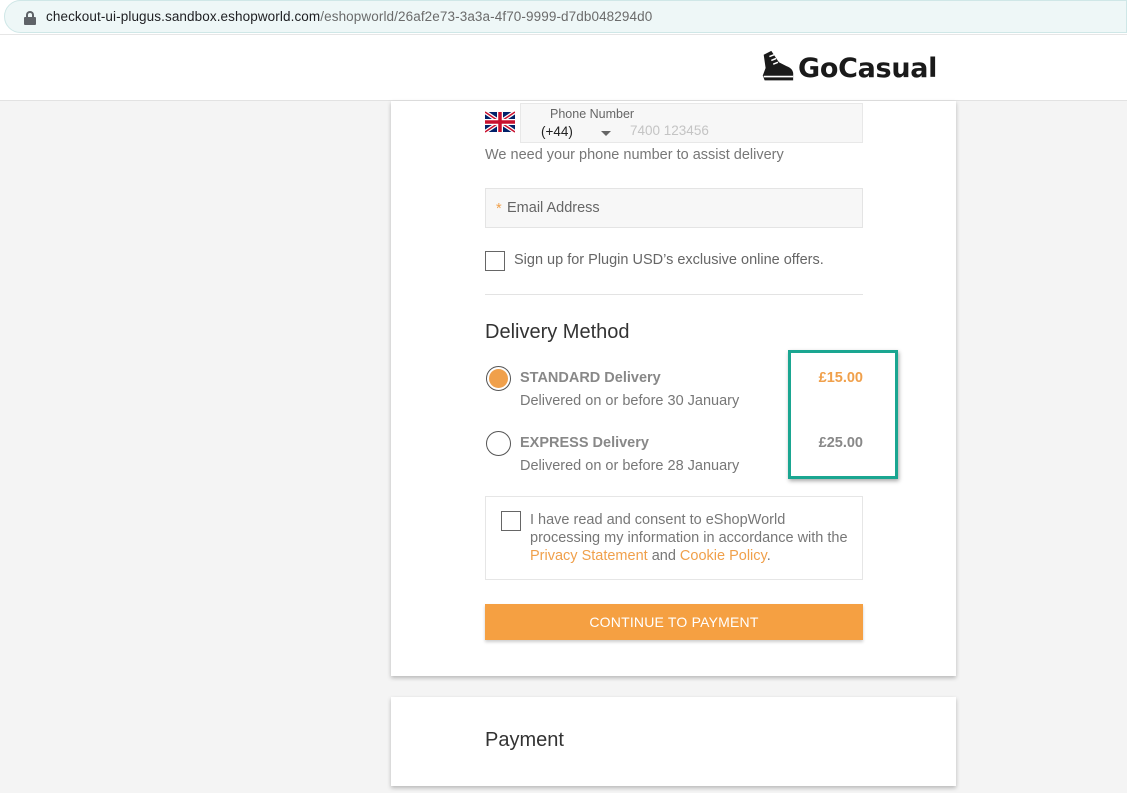  What do you see at coordinates (30, 18) in the screenshot?
I see `lock-icon` at bounding box center [30, 18].